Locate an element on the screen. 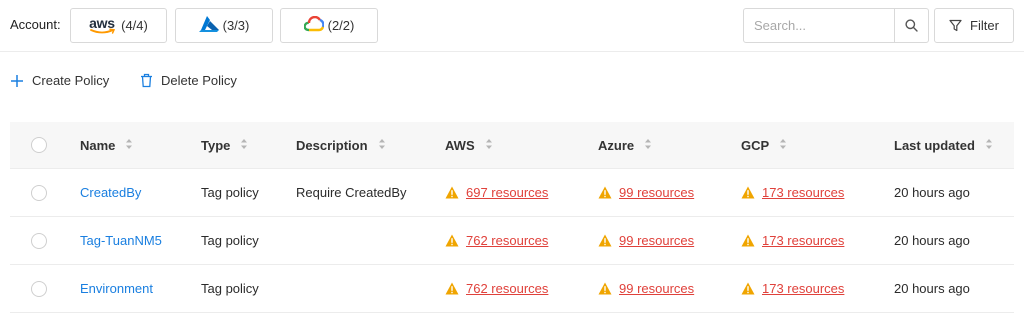  column-header-name: Name is located at coordinates (106, 145).